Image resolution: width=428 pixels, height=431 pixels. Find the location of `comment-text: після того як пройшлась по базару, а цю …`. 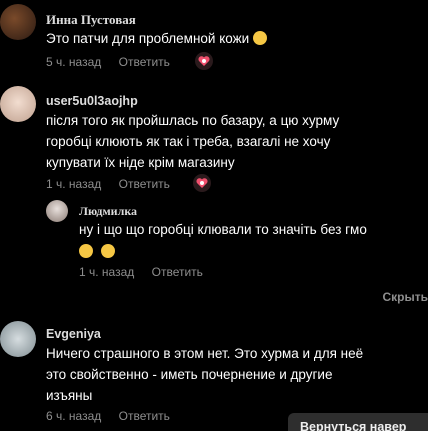

comment-text: після того як пройшлась по базару, а цю … is located at coordinates (192, 141).